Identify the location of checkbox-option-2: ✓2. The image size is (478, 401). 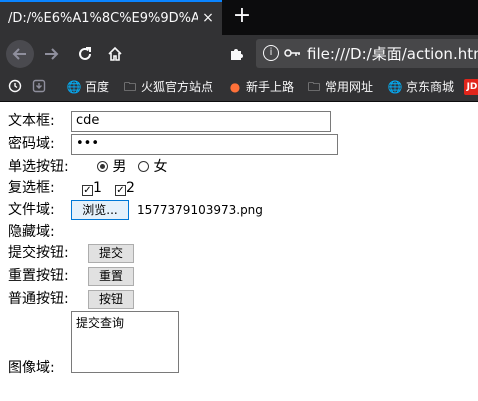
(125, 188).